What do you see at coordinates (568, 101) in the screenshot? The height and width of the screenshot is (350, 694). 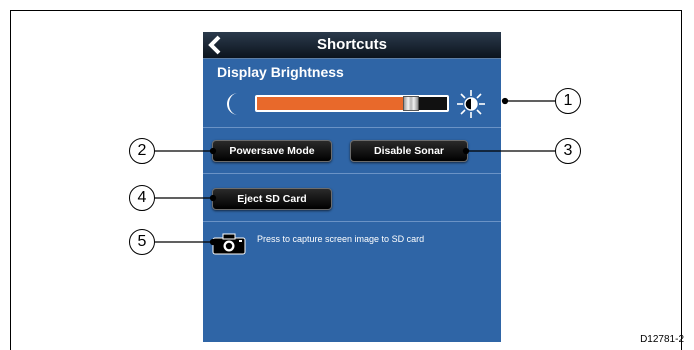 I see `callout-1: 1` at bounding box center [568, 101].